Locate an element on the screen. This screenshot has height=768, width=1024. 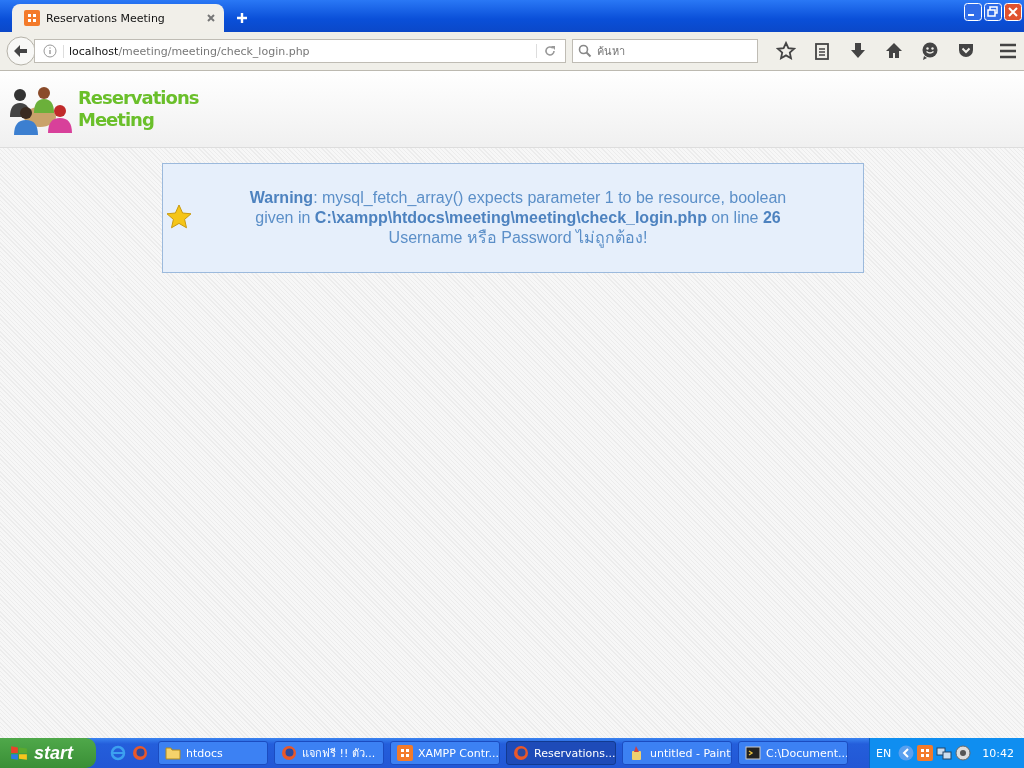
new-tab-icon is located at coordinates (242, 18).